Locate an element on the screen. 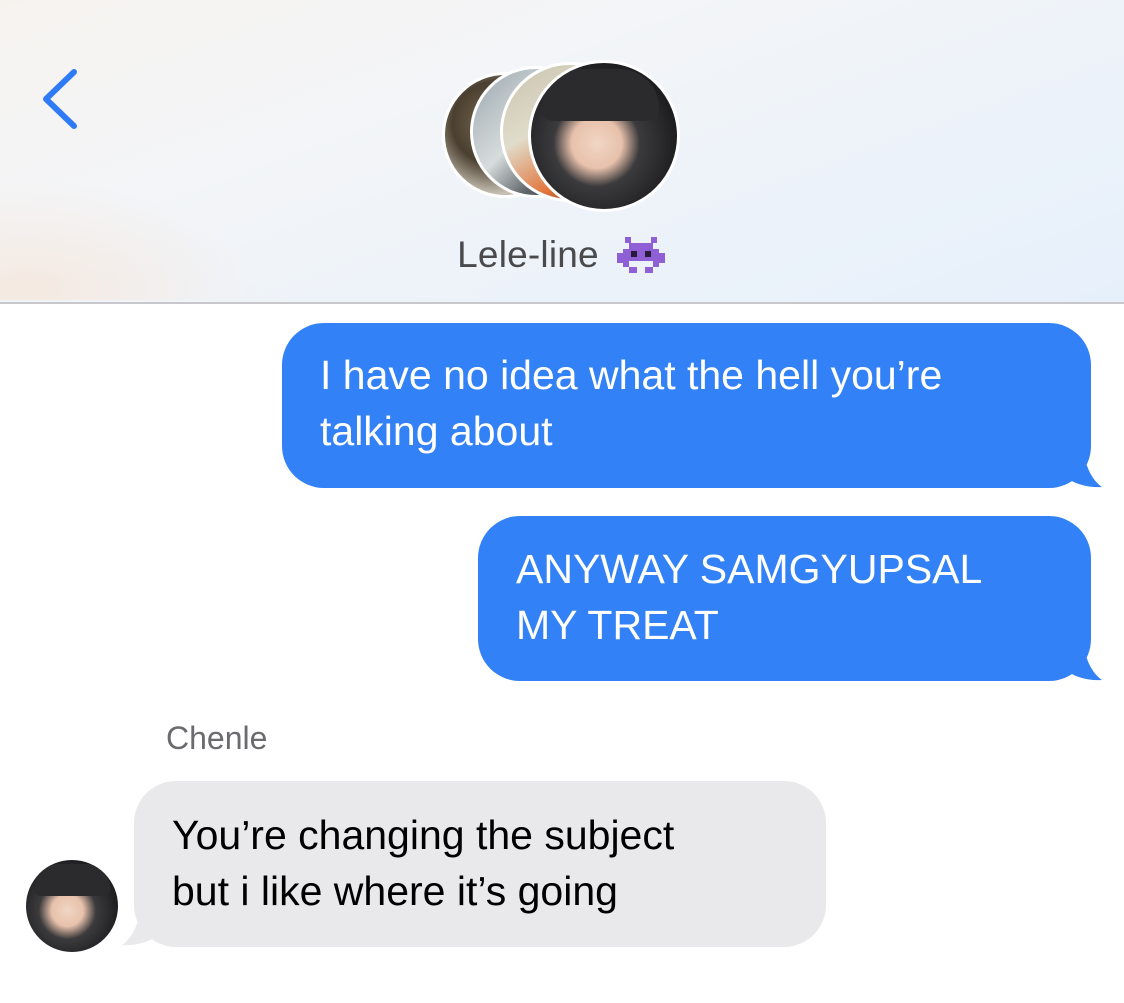  message-text-line: ANYWAY SAMGYUPSAL is located at coordinates (749, 569).